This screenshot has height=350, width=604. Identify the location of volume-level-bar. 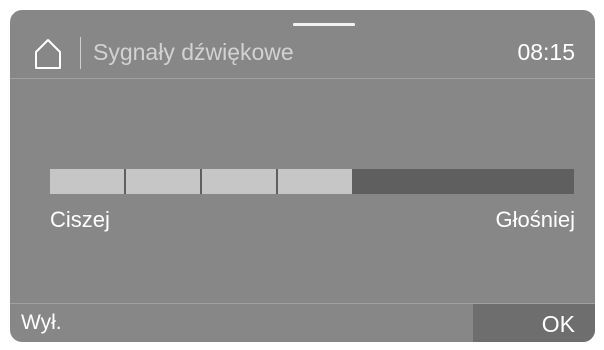
(312, 181).